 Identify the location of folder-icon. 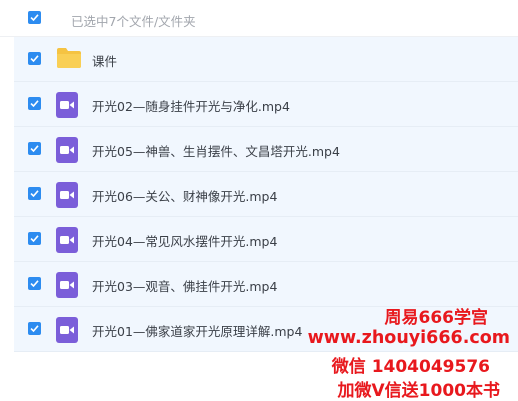
(69, 58).